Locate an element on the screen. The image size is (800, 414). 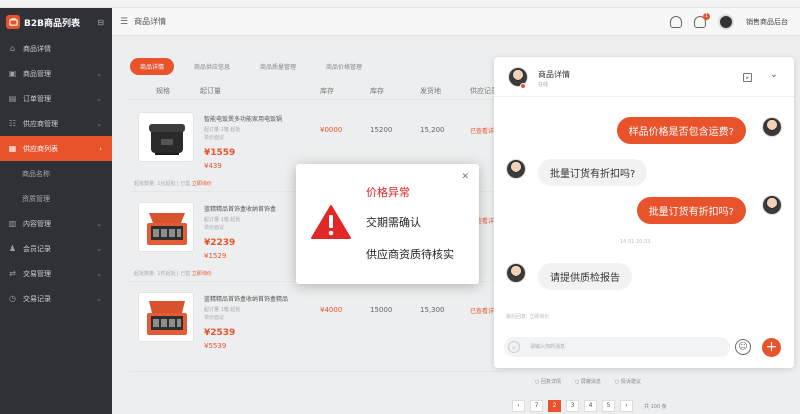
logo-icon is located at coordinates (13, 22).